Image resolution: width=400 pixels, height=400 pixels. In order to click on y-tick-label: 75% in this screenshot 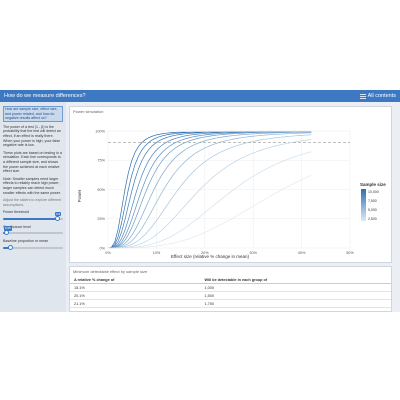, I will do `click(101, 161)`.